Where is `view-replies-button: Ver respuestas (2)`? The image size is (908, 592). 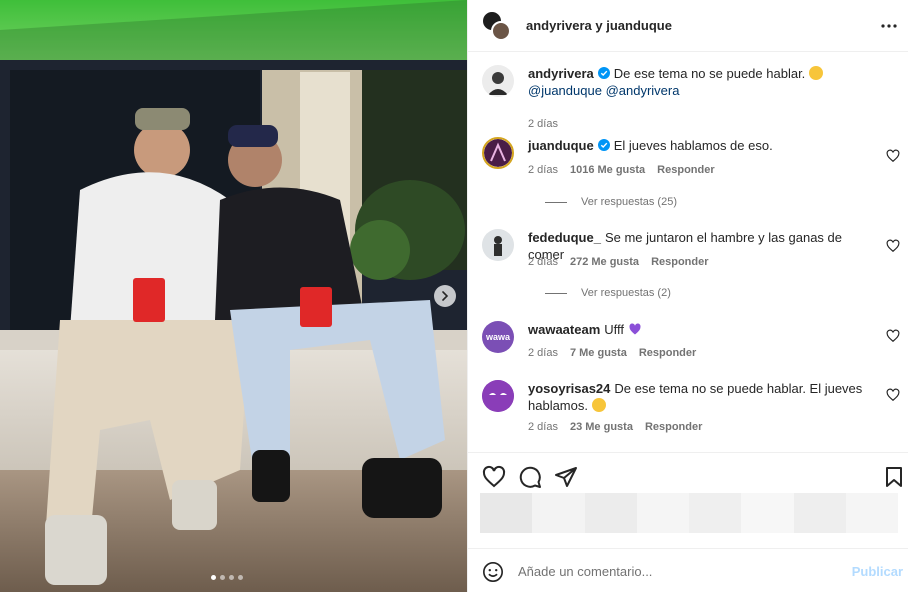
view-replies-button: Ver respuestas (2) is located at coordinates (608, 293).